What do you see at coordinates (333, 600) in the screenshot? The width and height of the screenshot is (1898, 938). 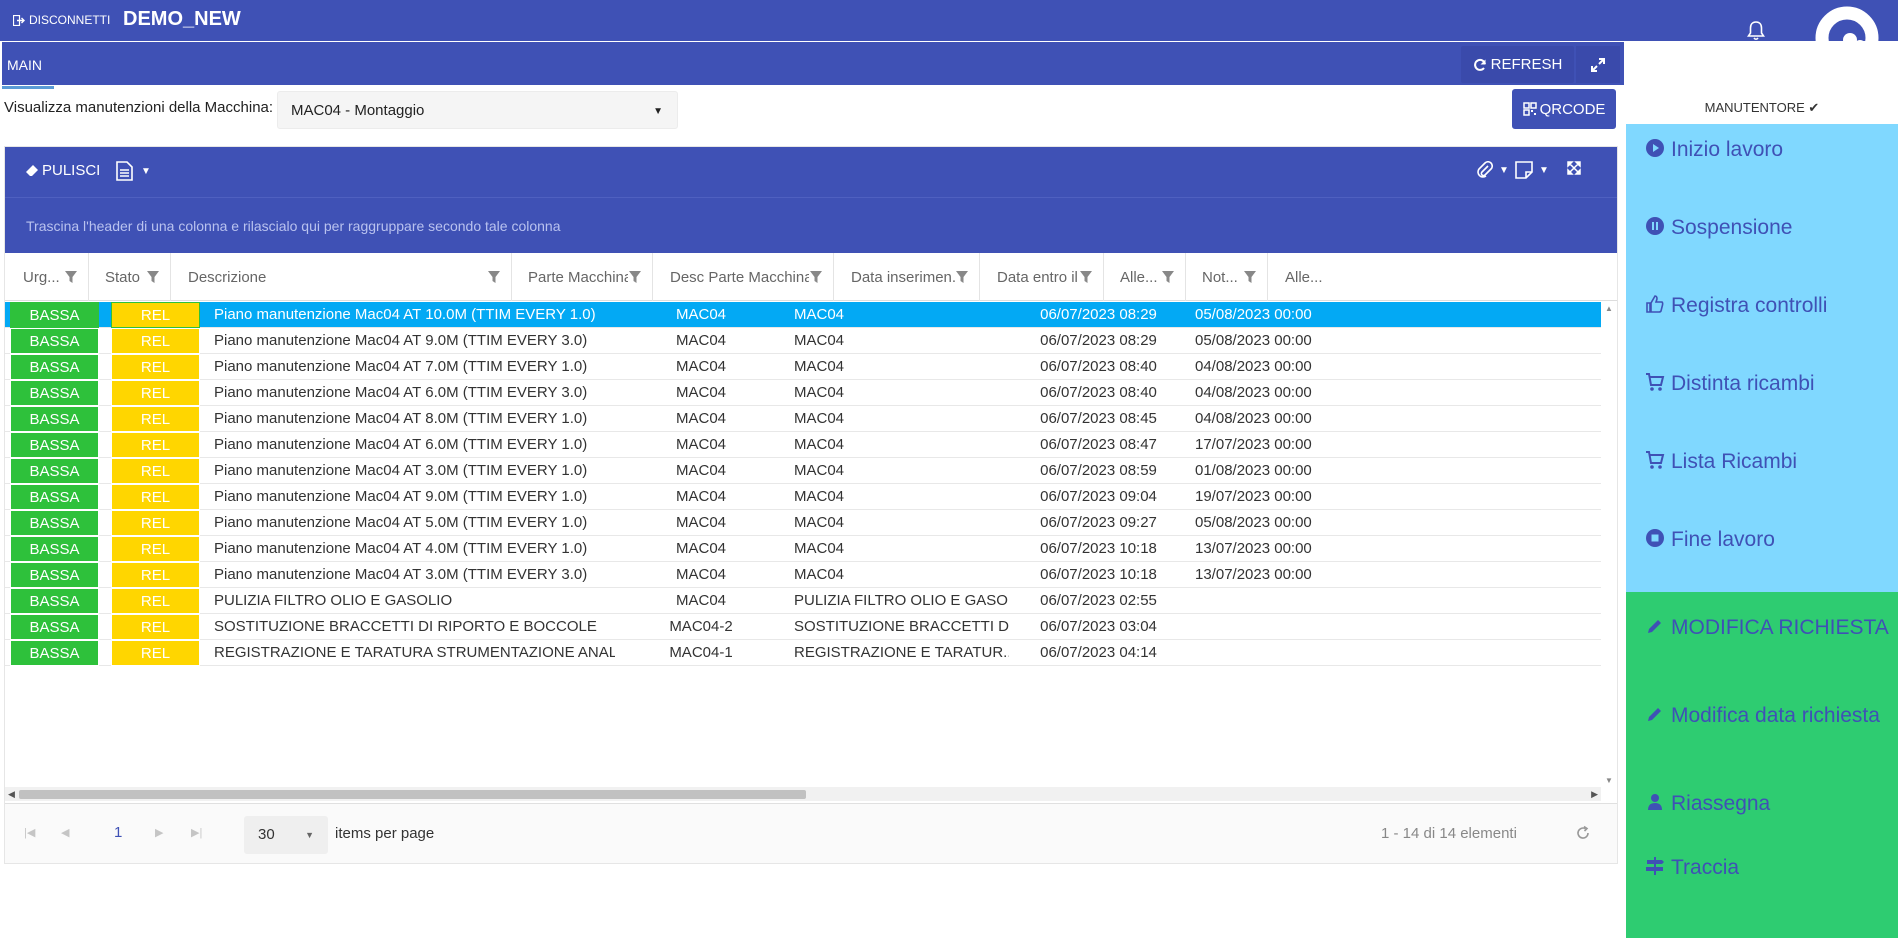 I see `cell-descrizione: PULIZIA FILTRO OLIO E GASOLIO` at bounding box center [333, 600].